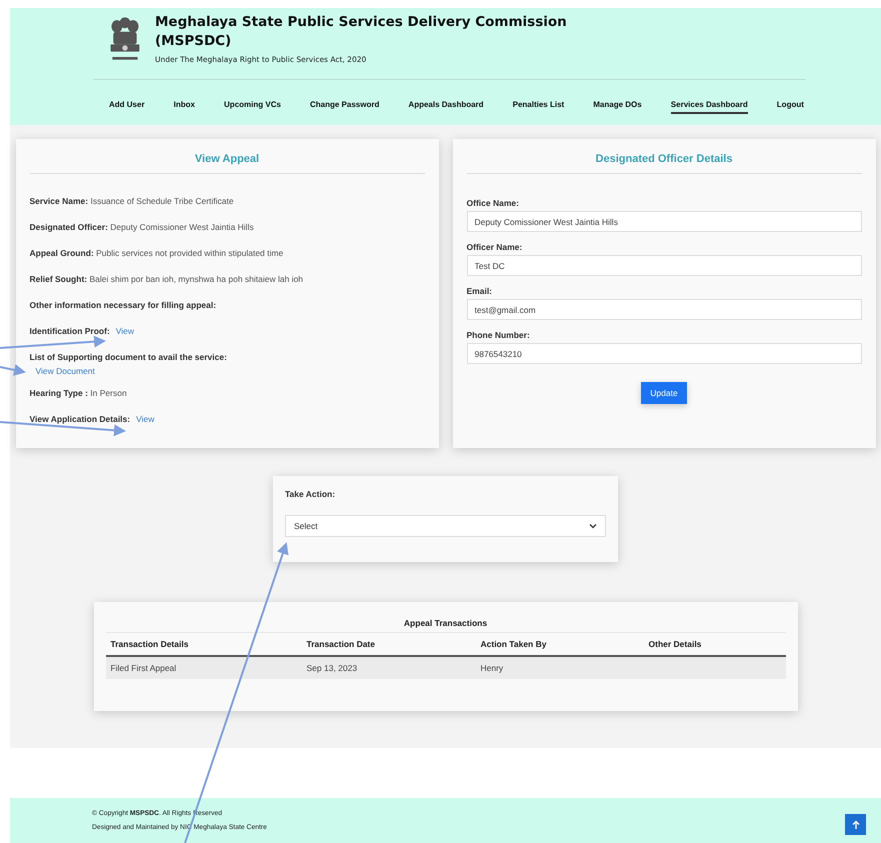 The width and height of the screenshot is (881, 843). I want to click on column-header: Transaction Details, so click(150, 644).